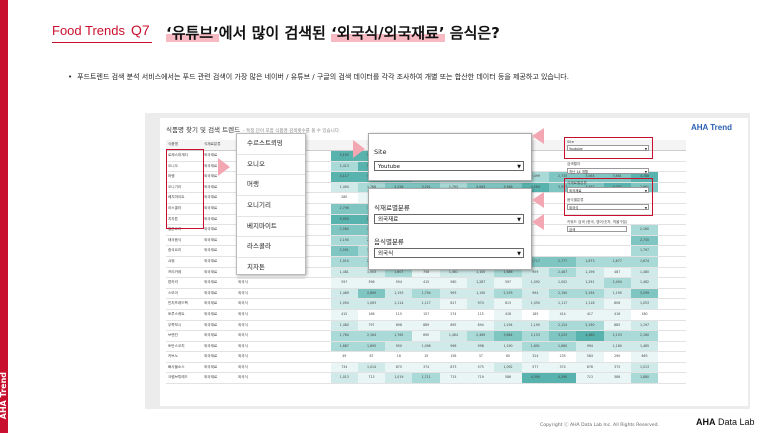 This screenshot has width=773, height=433. I want to click on food-name-list-item: 베지마이트, so click(271, 227).